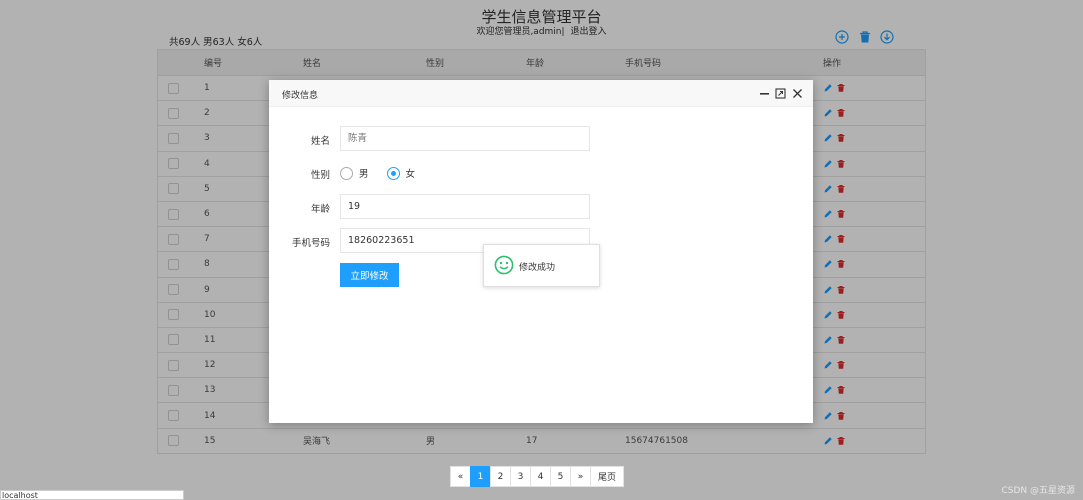 The width and height of the screenshot is (1083, 500). I want to click on gender-label: 性别, so click(320, 175).